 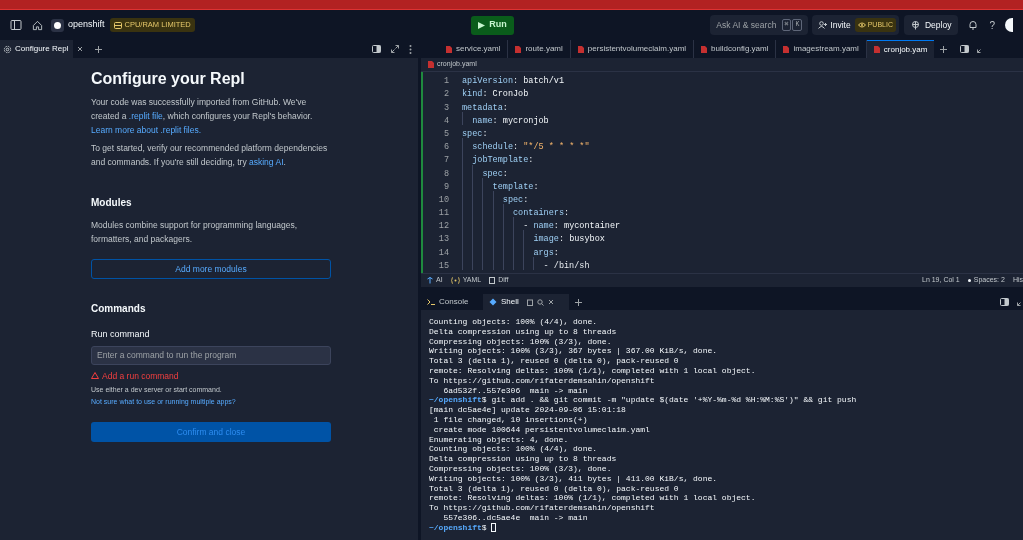 What do you see at coordinates (510, 419) in the screenshot?
I see `terminal-line: 1 file changed, 10 insertions(+)` at bounding box center [510, 419].